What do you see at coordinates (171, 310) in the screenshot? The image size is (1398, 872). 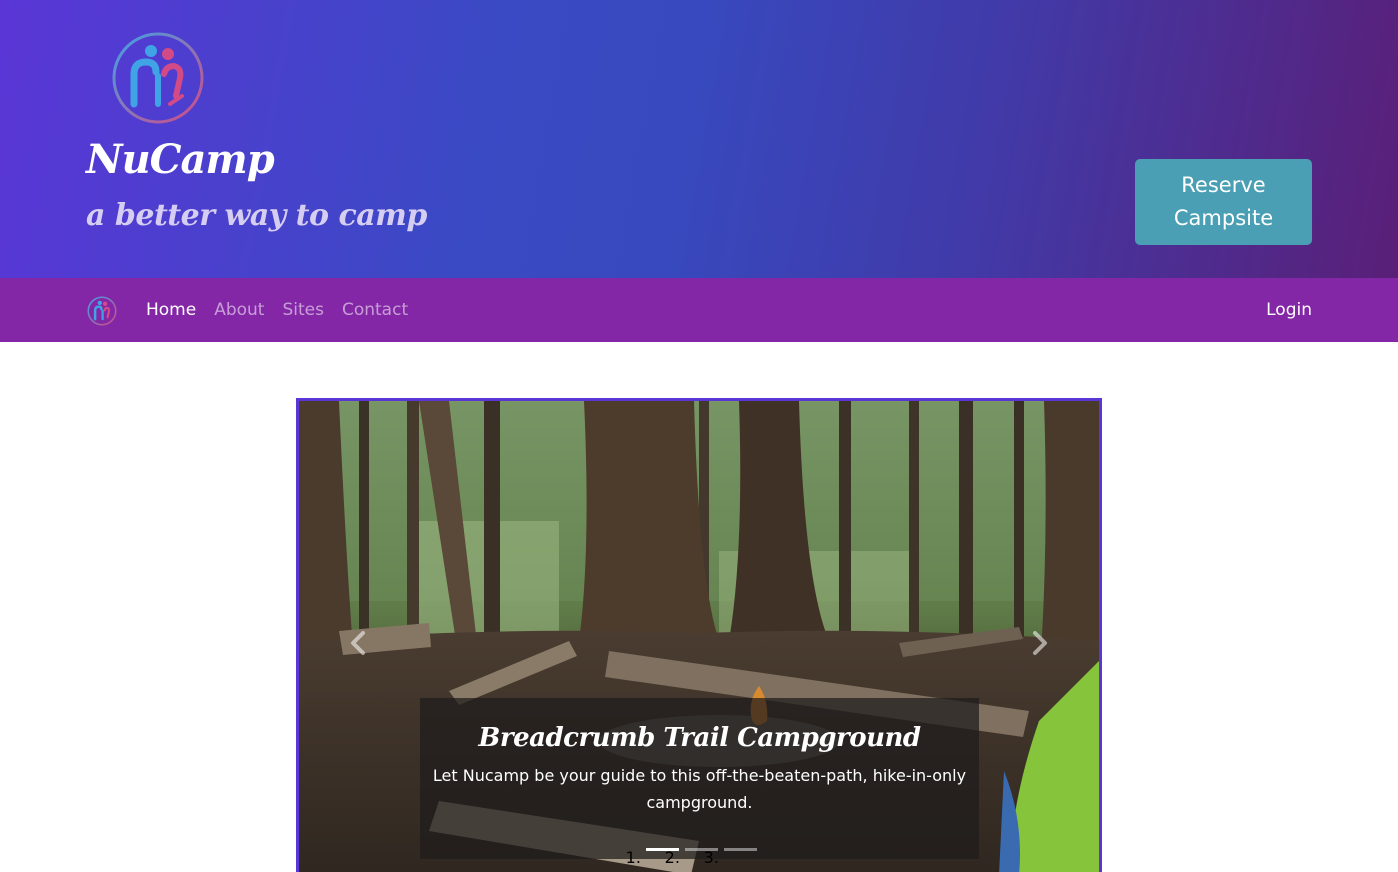 I see `nav-link-home: Home` at bounding box center [171, 310].